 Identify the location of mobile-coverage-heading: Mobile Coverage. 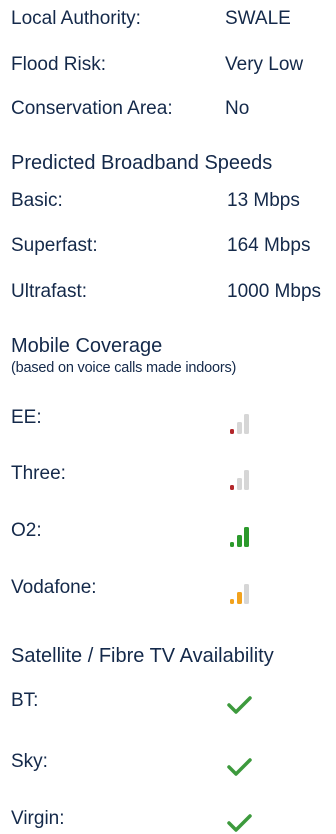
(87, 346).